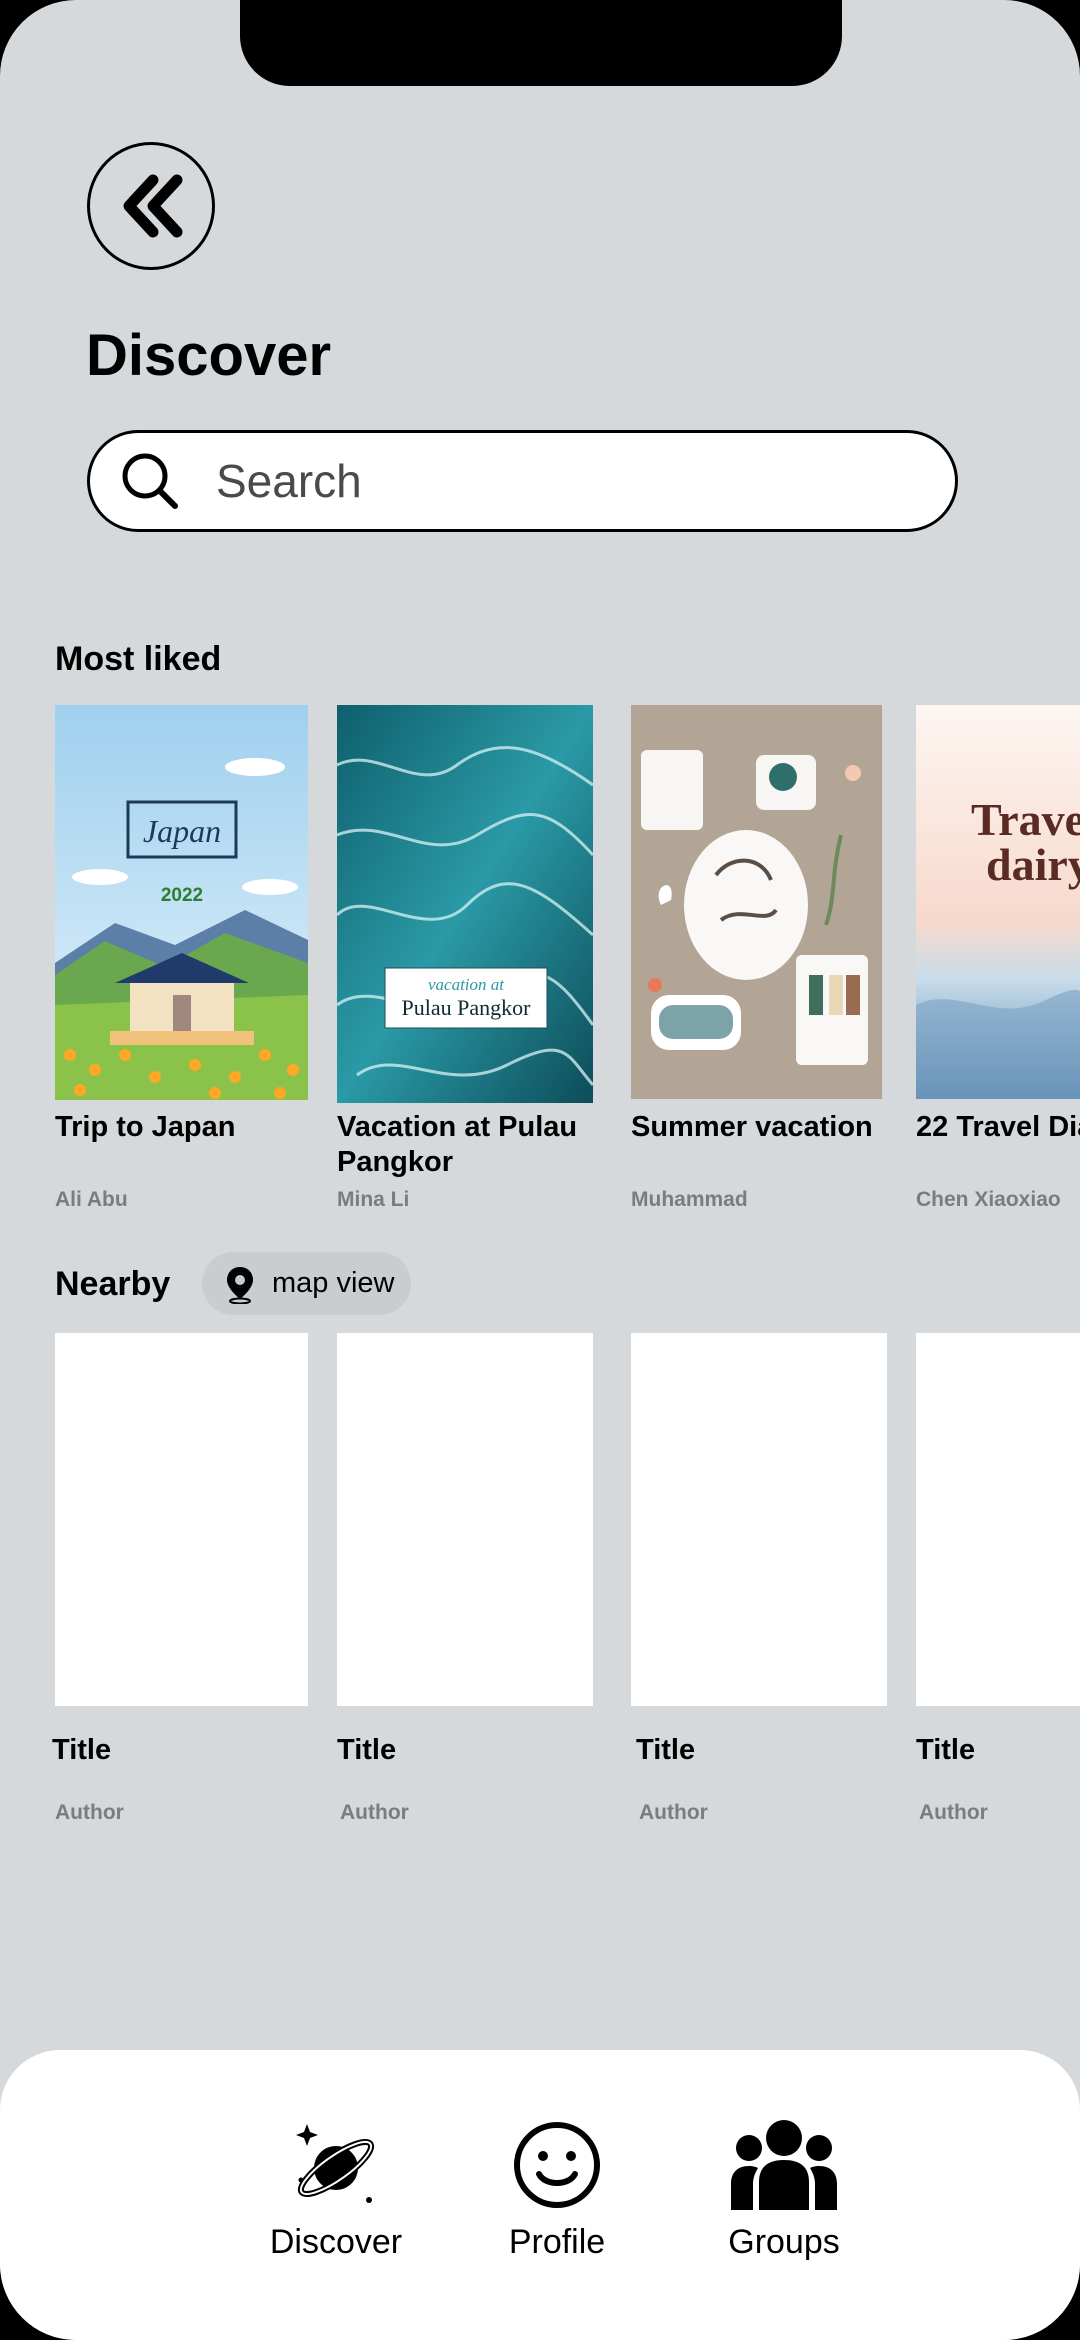  I want to click on book-title-line2: Pangkor, so click(395, 1162).